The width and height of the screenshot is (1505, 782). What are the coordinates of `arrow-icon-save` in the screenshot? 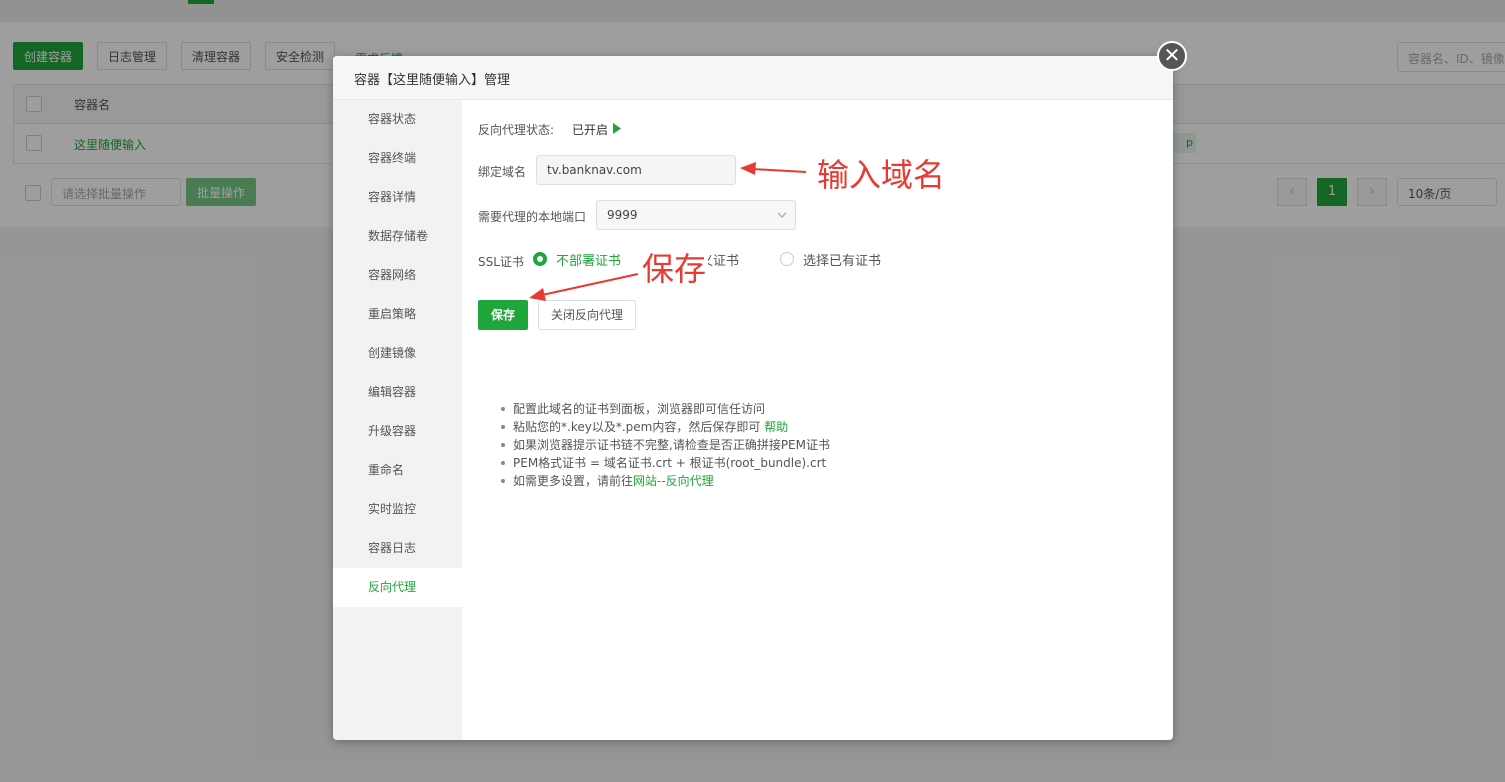 It's located at (584, 287).